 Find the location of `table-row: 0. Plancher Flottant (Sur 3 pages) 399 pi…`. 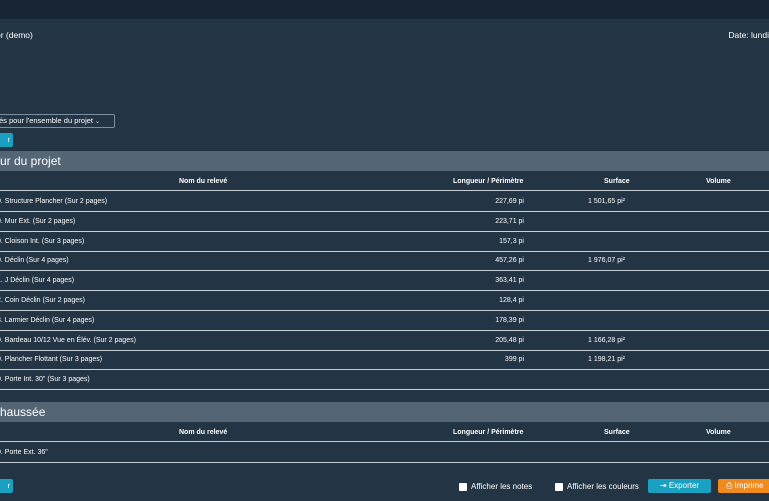

table-row: 0. Plancher Flottant (Sur 3 pages) 399 pi… is located at coordinates (384, 360).